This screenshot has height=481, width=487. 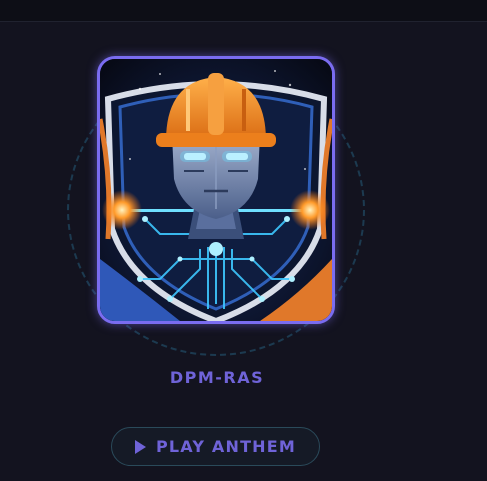 I want to click on top-bar, so click(x=243, y=11).